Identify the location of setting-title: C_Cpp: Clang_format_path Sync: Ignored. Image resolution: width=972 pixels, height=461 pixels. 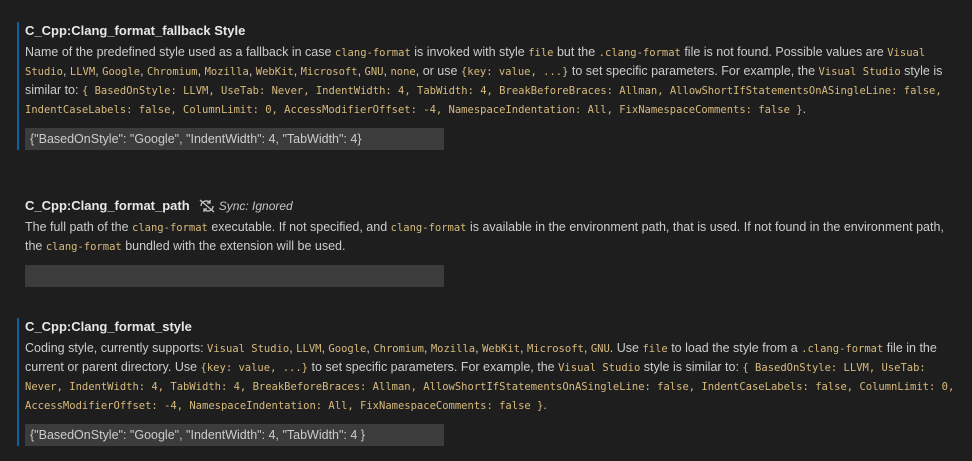
(495, 206).